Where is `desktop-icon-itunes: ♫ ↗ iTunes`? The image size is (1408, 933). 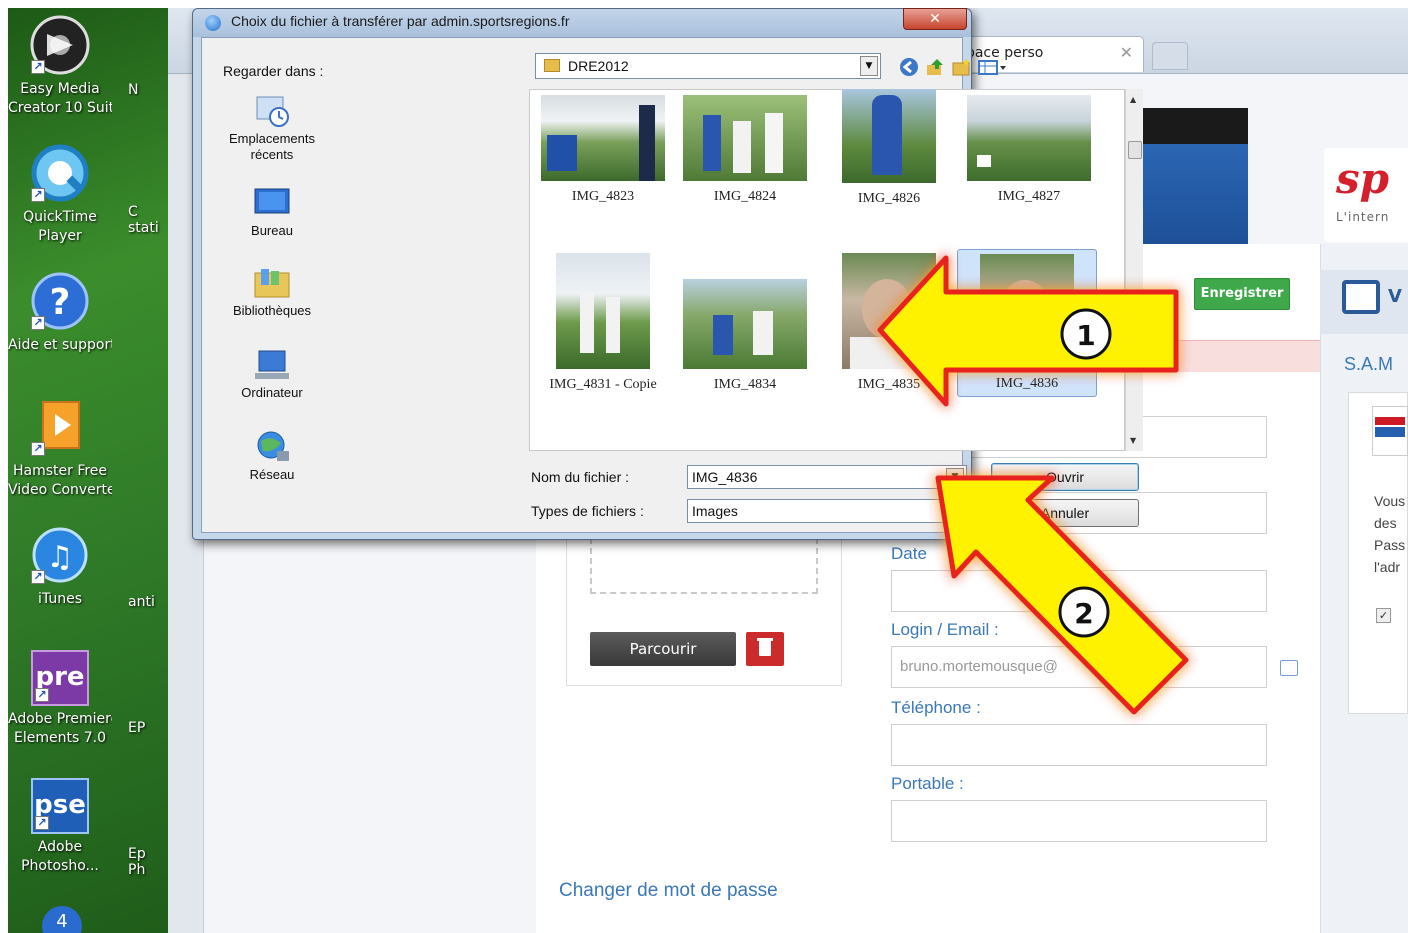 desktop-icon-itunes: ♫ ↗ iTunes is located at coordinates (60, 566).